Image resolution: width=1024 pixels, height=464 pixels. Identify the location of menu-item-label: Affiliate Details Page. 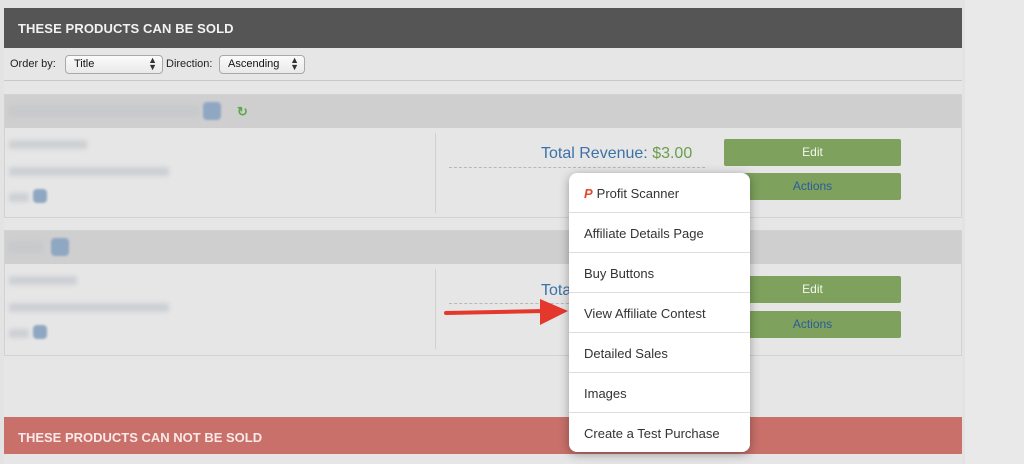
(644, 233).